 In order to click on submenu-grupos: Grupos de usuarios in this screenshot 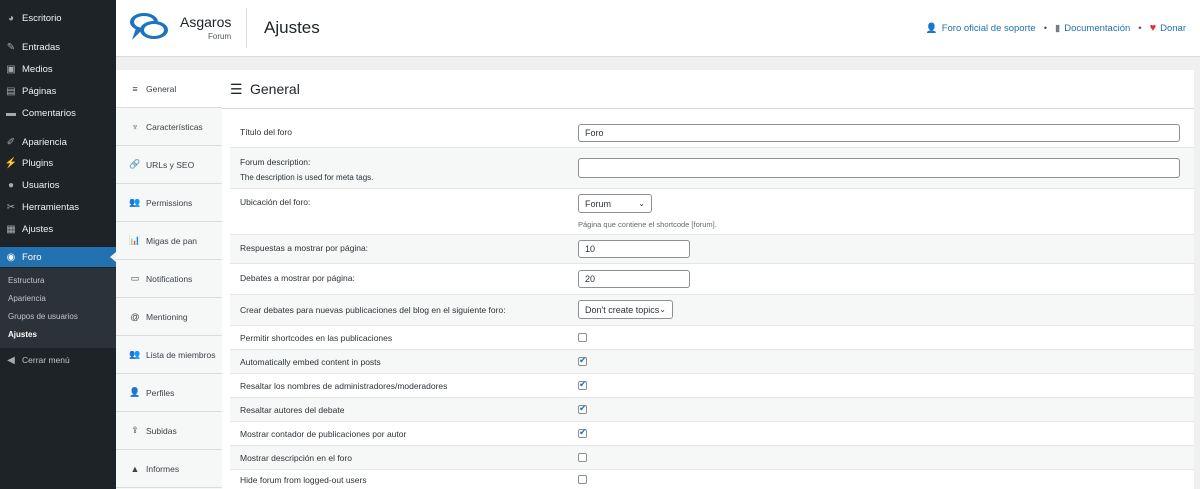, I will do `click(43, 316)`.